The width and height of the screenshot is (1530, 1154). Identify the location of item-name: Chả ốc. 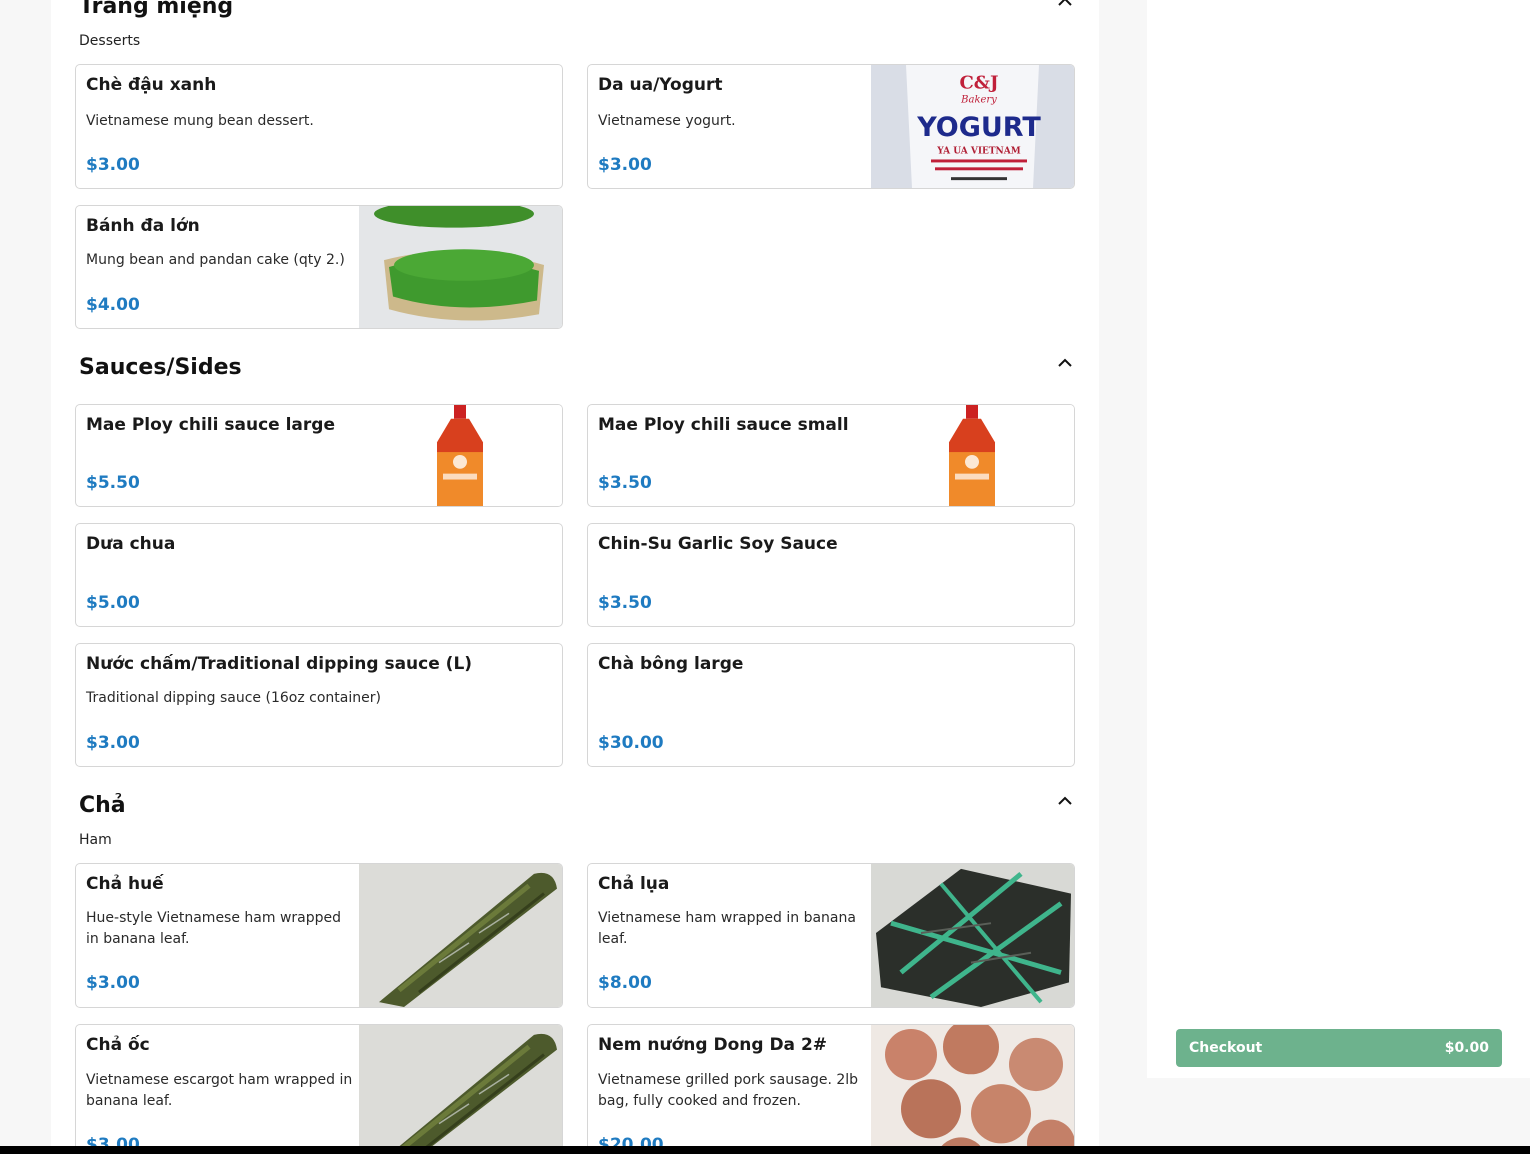
(118, 1045).